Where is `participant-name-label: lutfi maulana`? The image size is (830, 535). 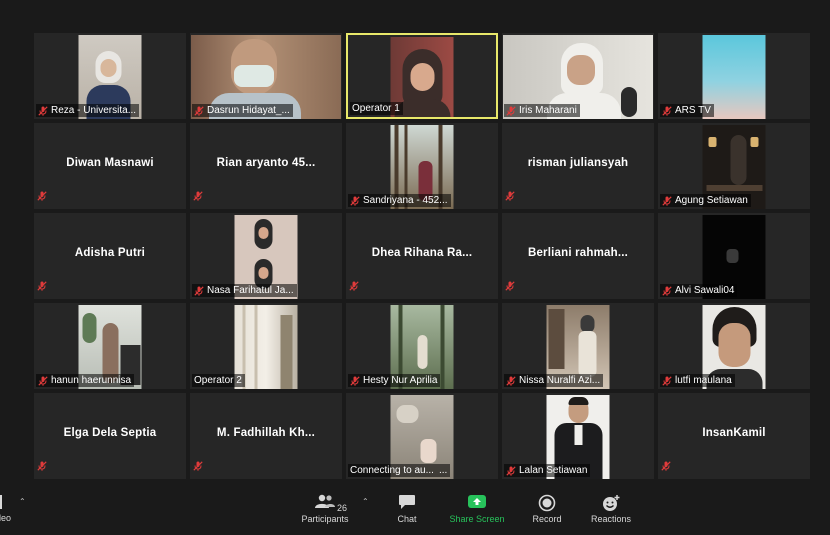
participant-name-label: lutfi maulana is located at coordinates (697, 380).